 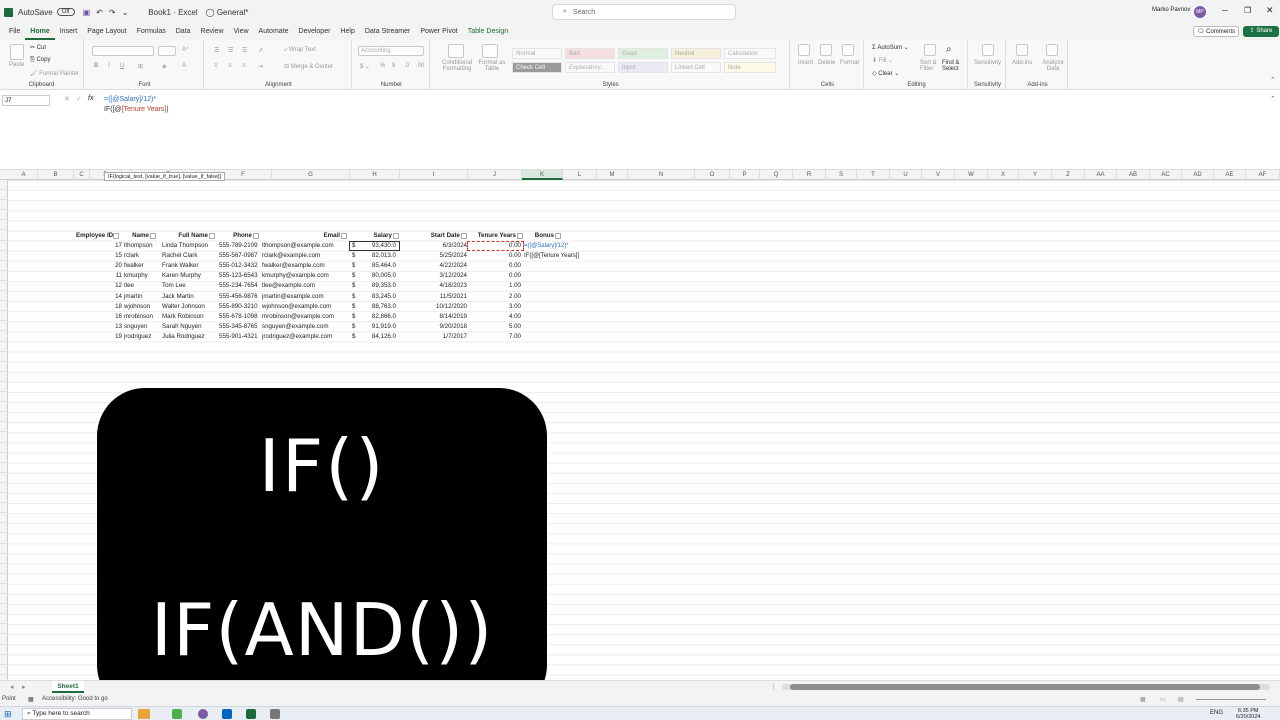 What do you see at coordinates (661, 175) in the screenshot?
I see `column-header: N` at bounding box center [661, 175].